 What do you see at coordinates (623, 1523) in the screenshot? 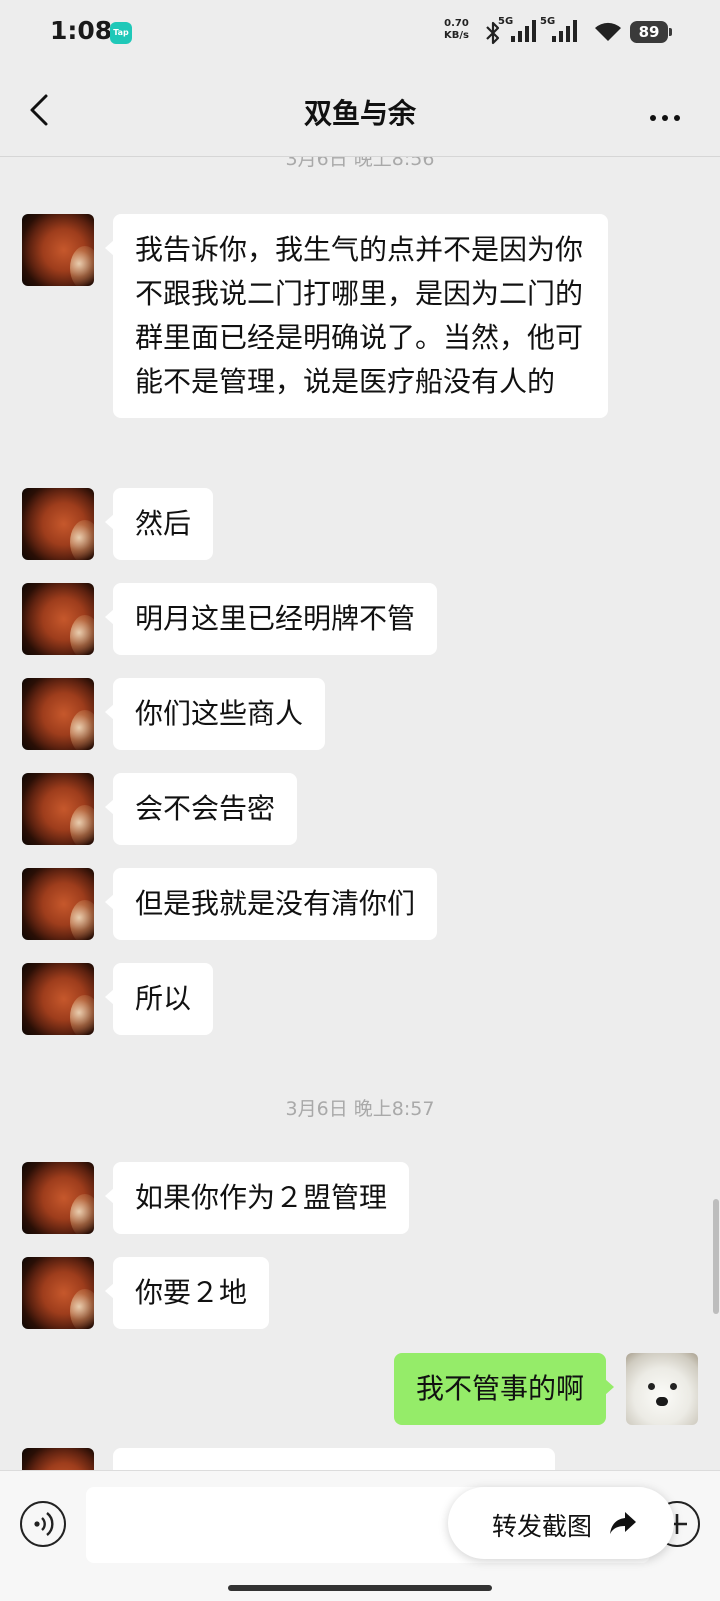
I see `share-arrow-icon` at bounding box center [623, 1523].